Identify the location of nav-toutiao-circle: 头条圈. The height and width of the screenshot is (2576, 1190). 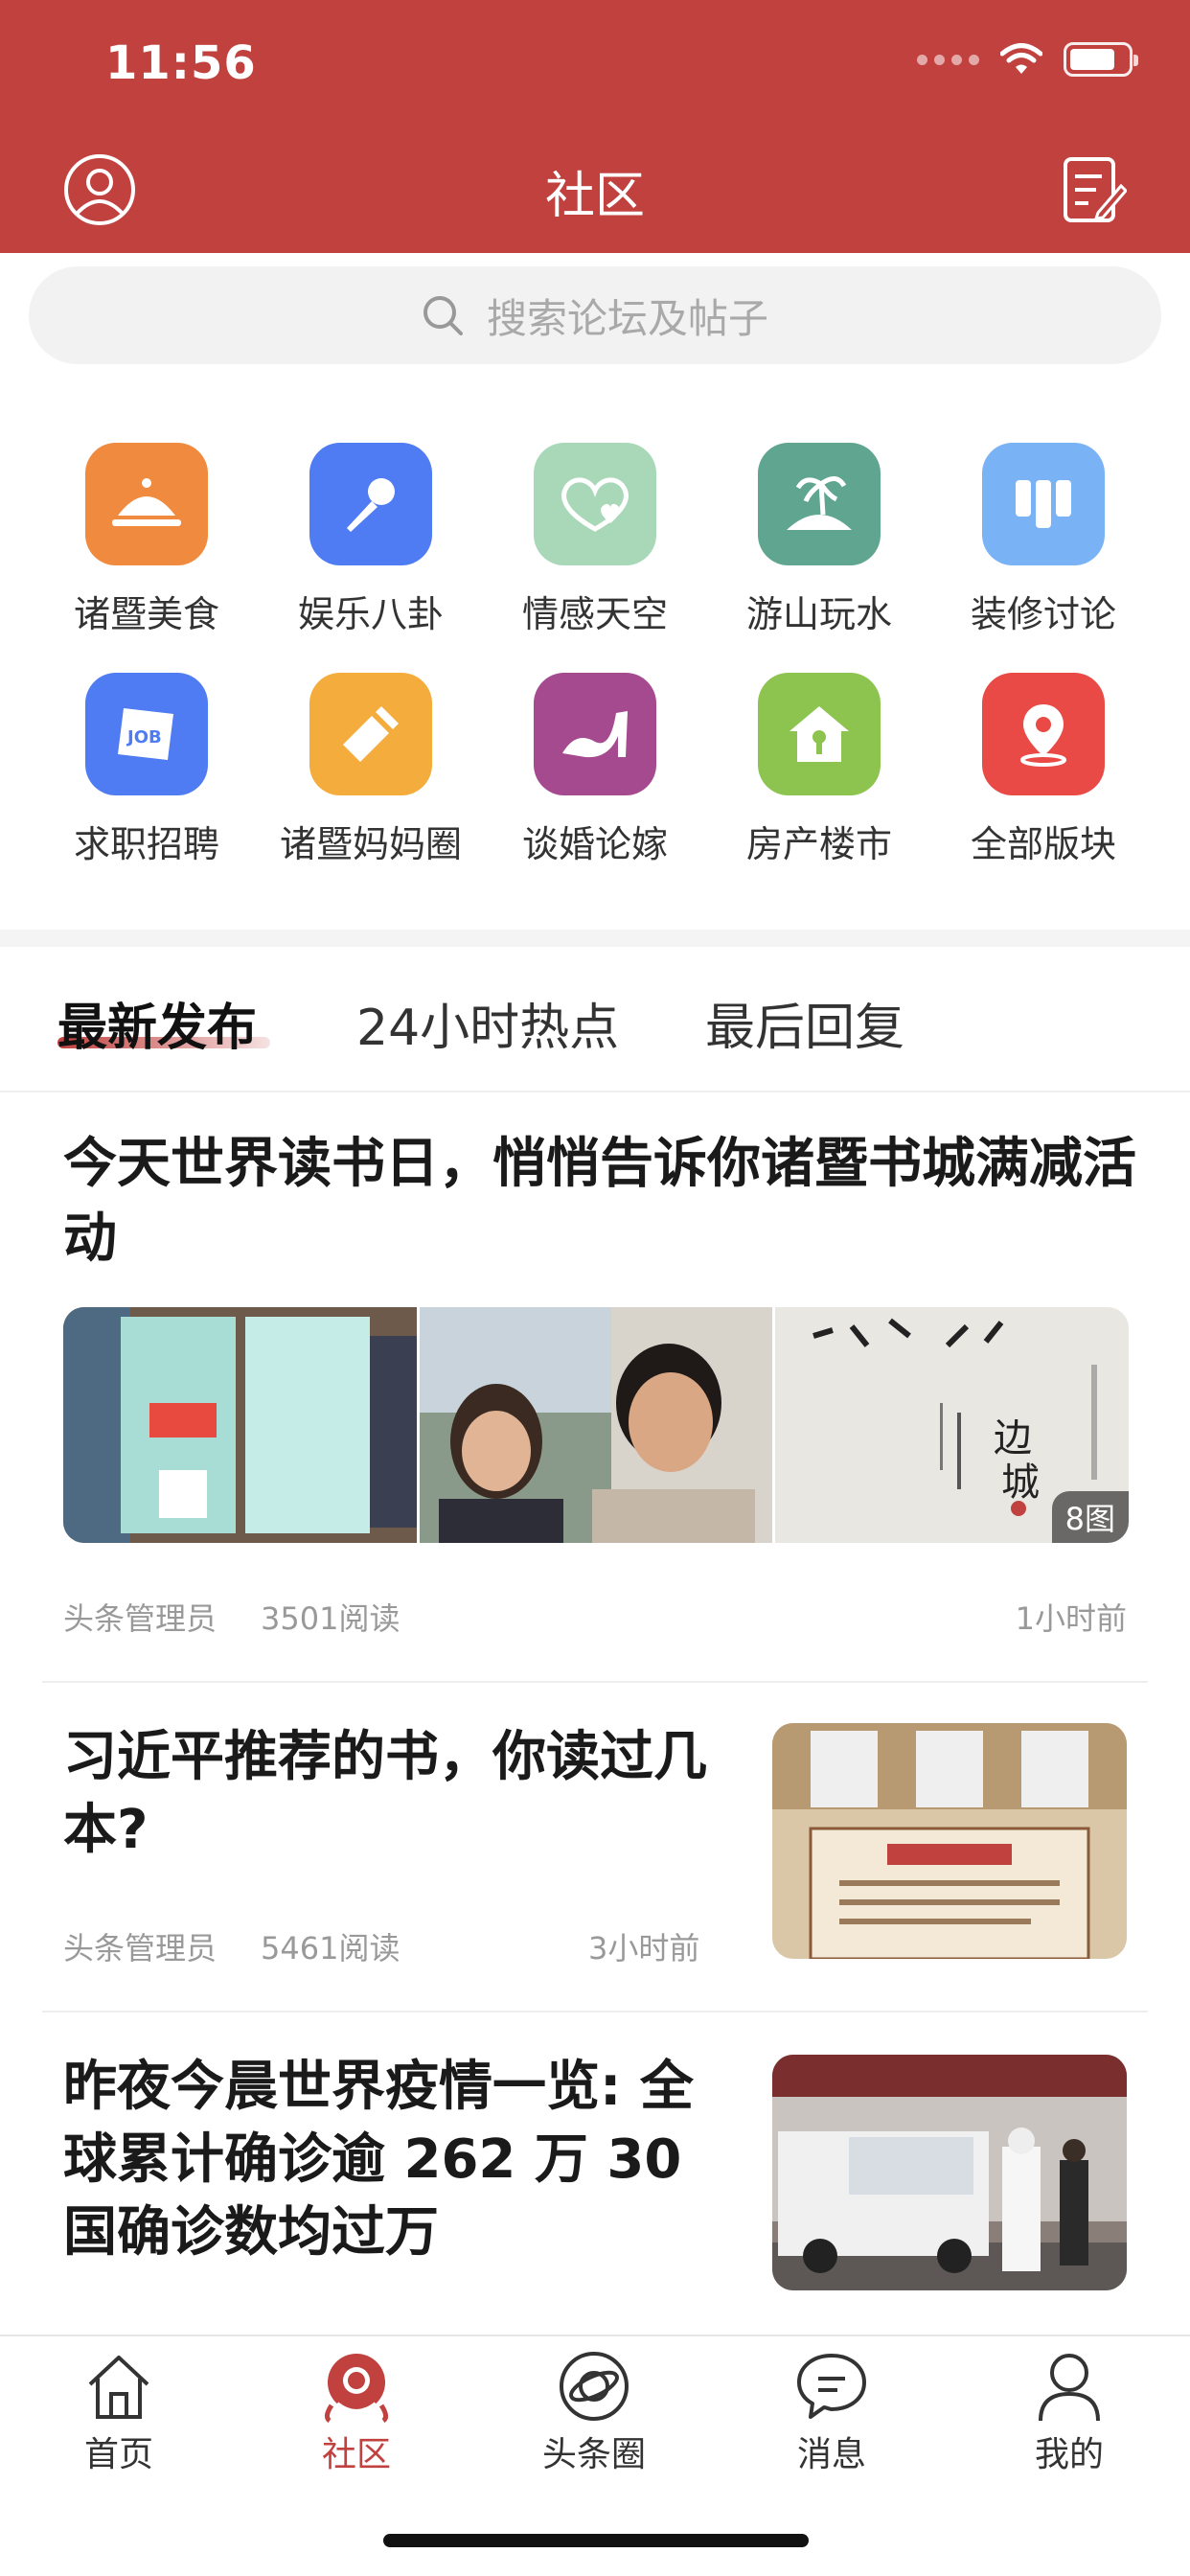
(594, 2413).